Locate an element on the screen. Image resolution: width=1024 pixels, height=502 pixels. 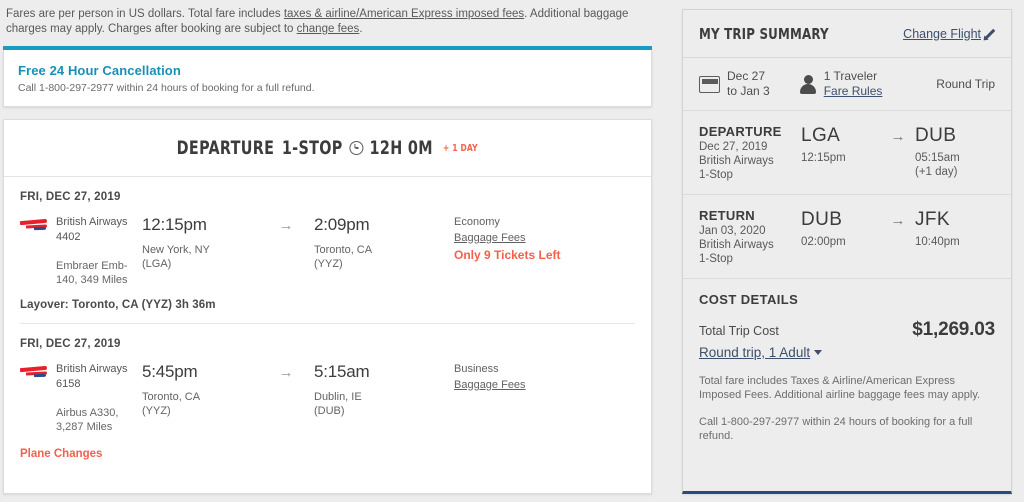
leg-arrive-time: 10:40pm is located at coordinates (937, 242).